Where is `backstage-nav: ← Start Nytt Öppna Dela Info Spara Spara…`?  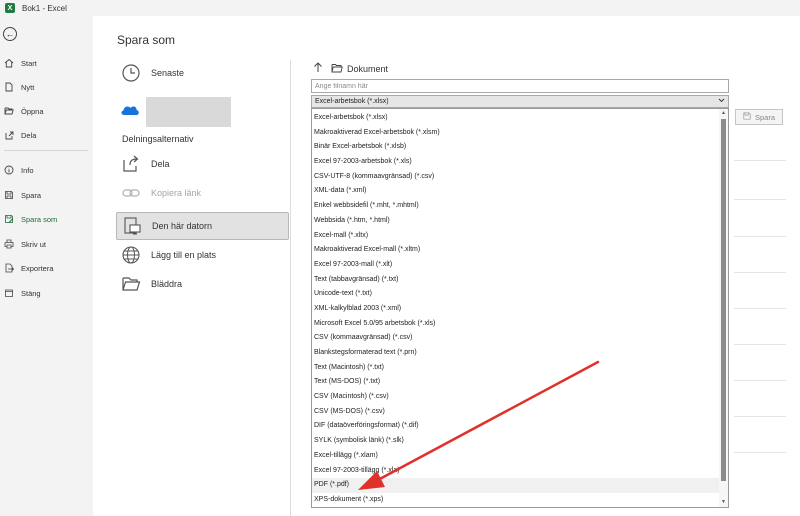
backstage-nav: ← Start Nytt Öppna Dela Info Spara Spara… is located at coordinates (46, 266).